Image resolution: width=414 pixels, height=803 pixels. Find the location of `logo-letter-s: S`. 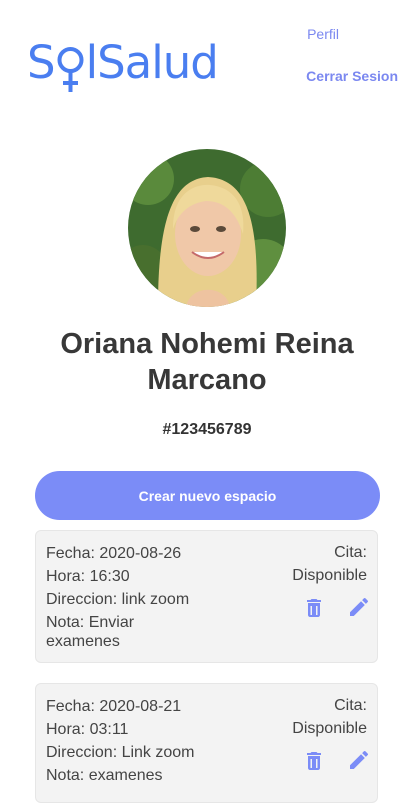

logo-letter-s: S is located at coordinates (41, 62).